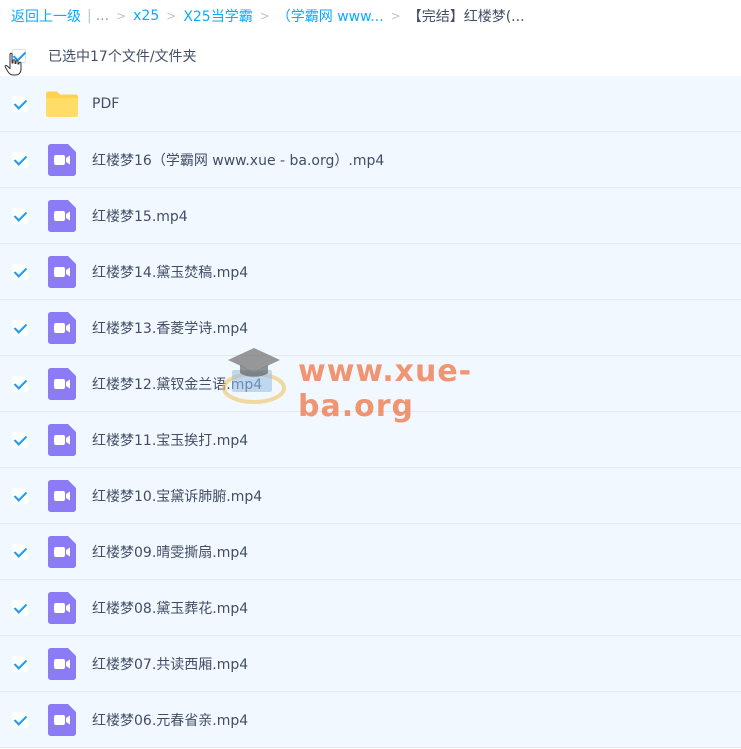  I want to click on list-item: 红楼梦16（学霸网 www.xue - ba.org）.mp4, so click(370, 160).